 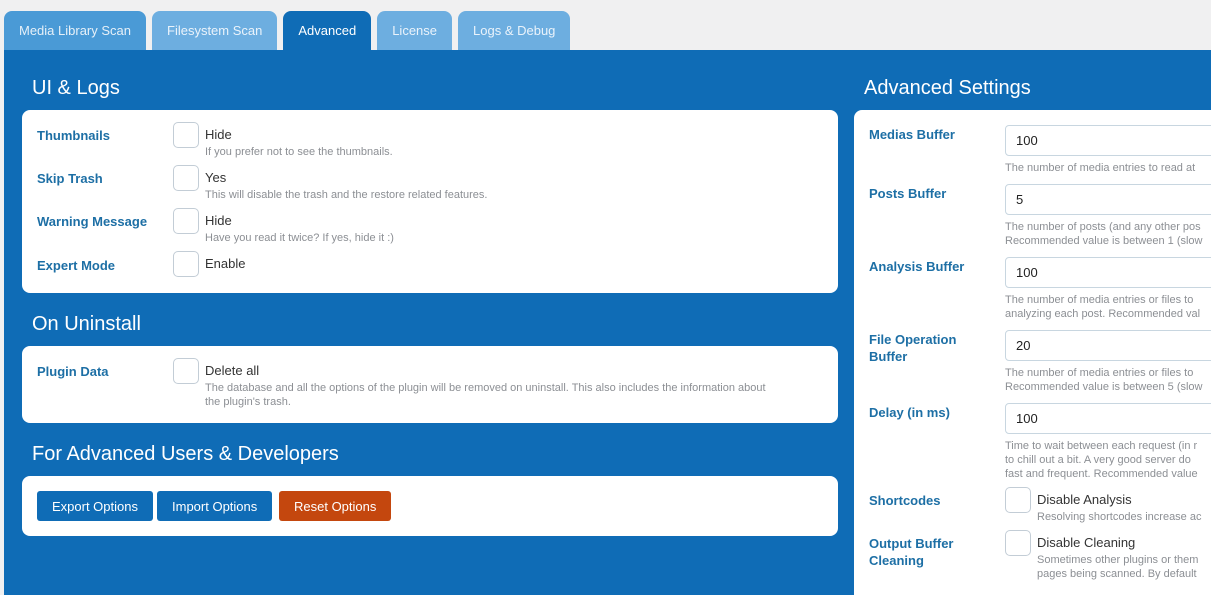 What do you see at coordinates (95, 506) in the screenshot?
I see `export-options-button: Export Options` at bounding box center [95, 506].